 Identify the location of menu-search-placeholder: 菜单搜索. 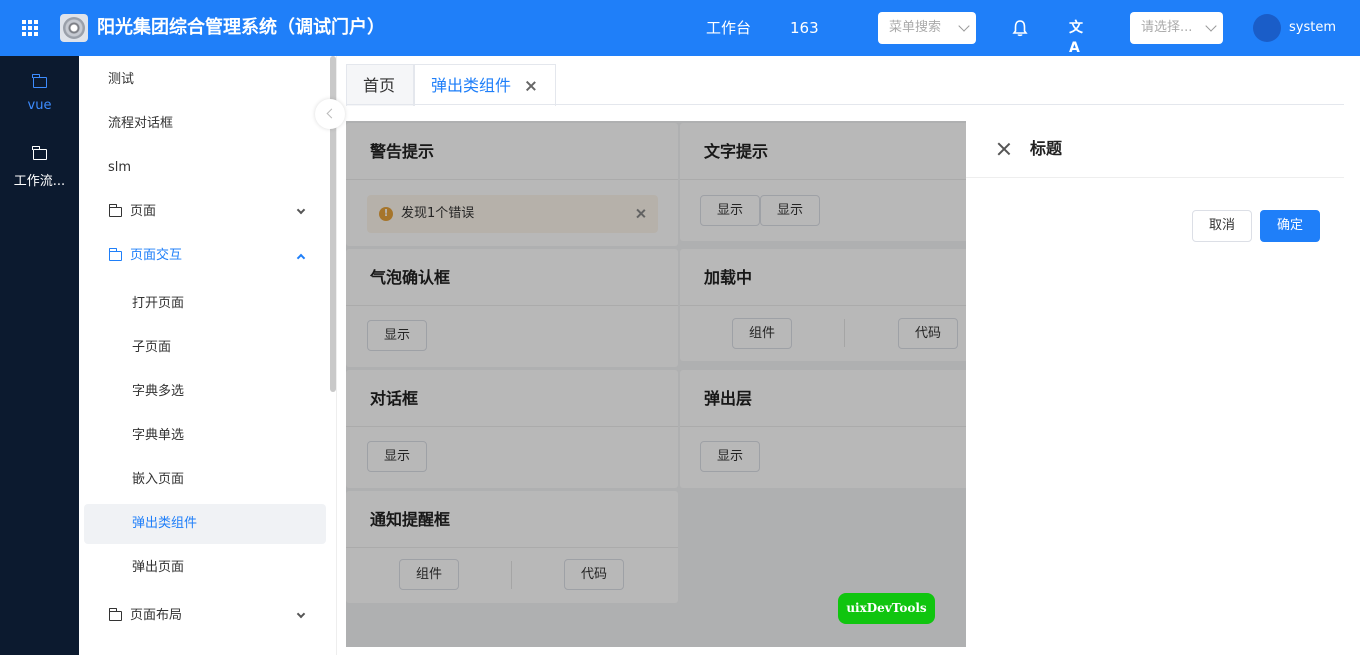
(915, 27).